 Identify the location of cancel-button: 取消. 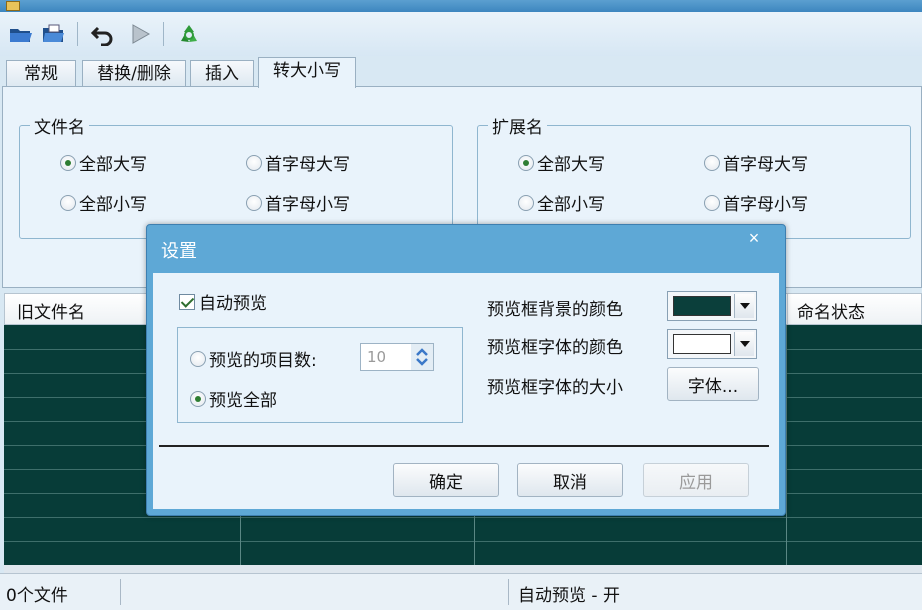
(570, 480).